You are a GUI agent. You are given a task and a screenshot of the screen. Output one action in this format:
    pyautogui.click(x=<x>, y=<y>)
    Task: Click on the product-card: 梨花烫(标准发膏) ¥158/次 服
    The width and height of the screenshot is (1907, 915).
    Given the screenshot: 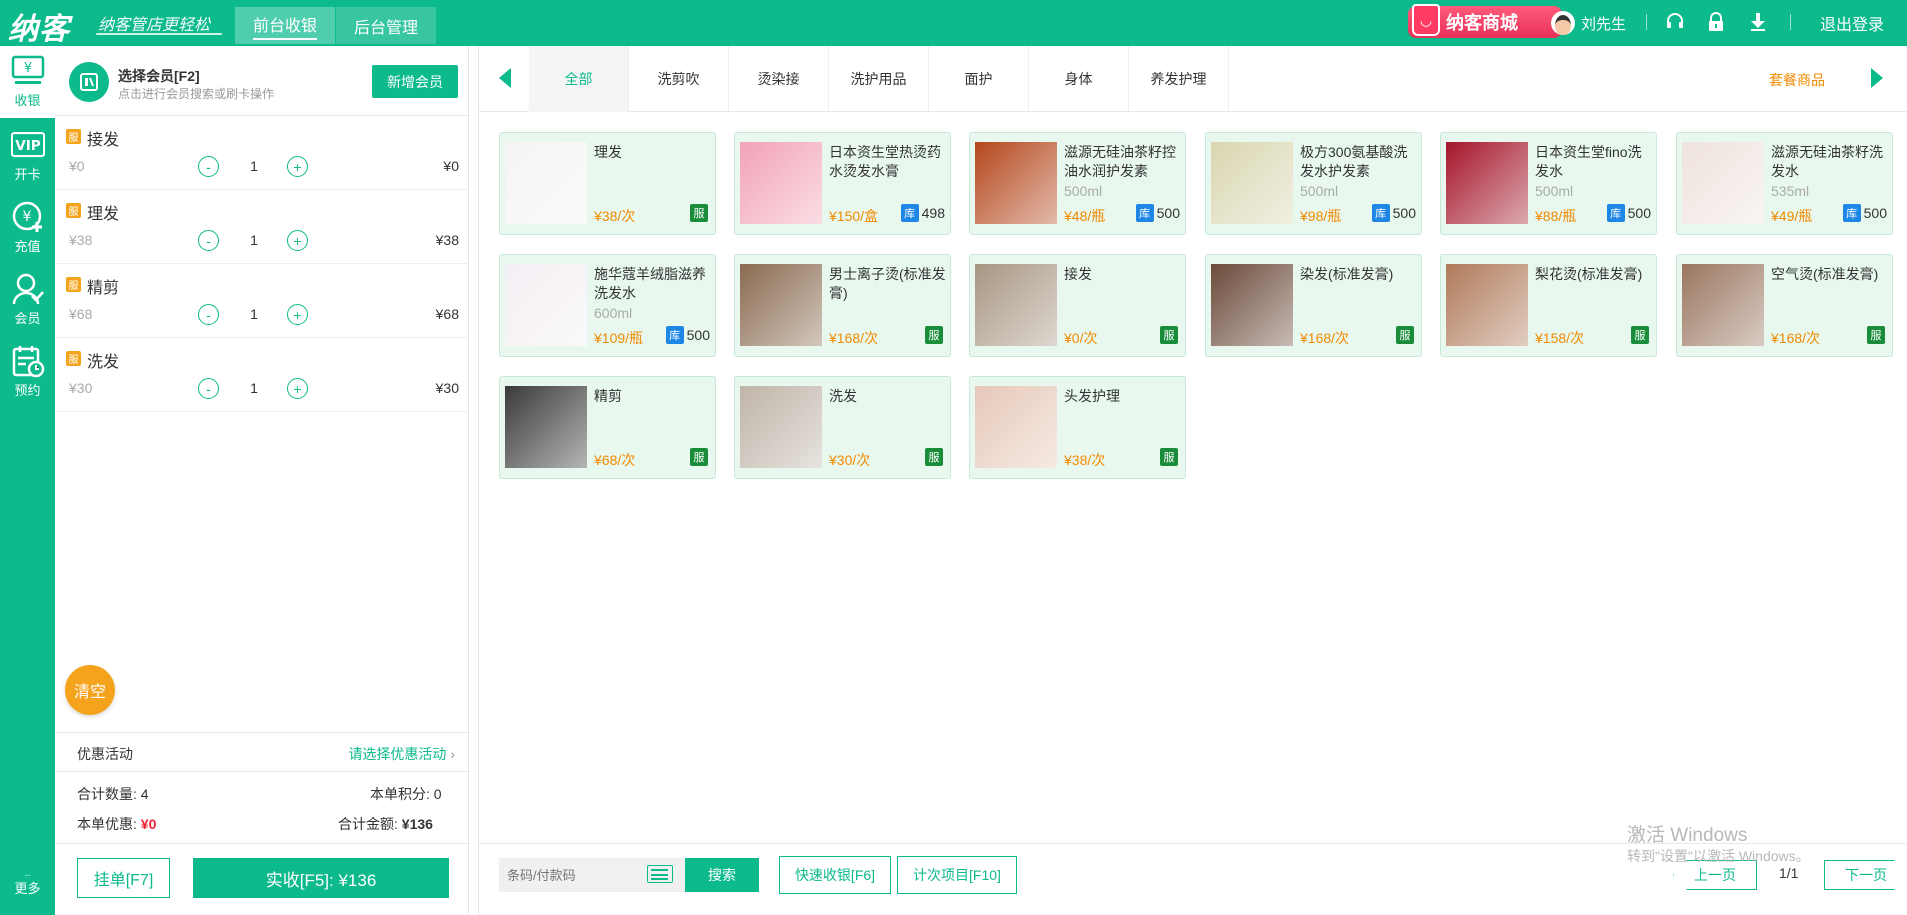 What is the action you would take?
    pyautogui.click(x=1548, y=305)
    